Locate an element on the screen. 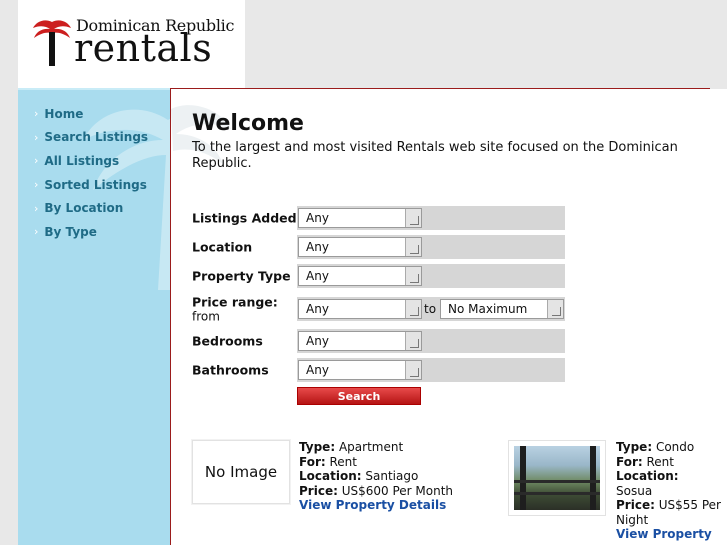 The image size is (727, 545). bedrooms-label: Bedrooms is located at coordinates (227, 341).